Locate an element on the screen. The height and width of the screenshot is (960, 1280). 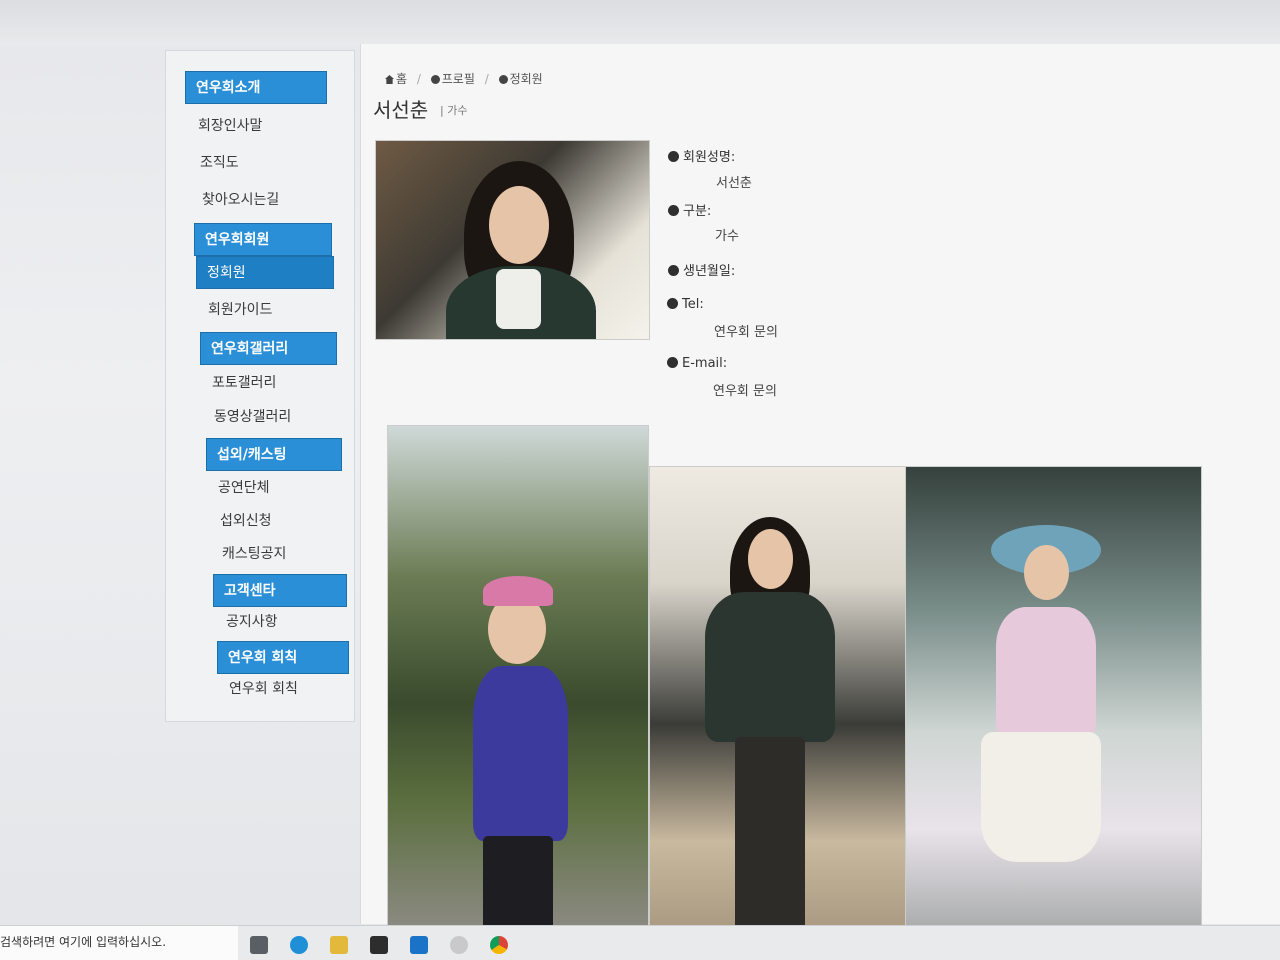
field-value-email: 연우회 문의 is located at coordinates (745, 391).